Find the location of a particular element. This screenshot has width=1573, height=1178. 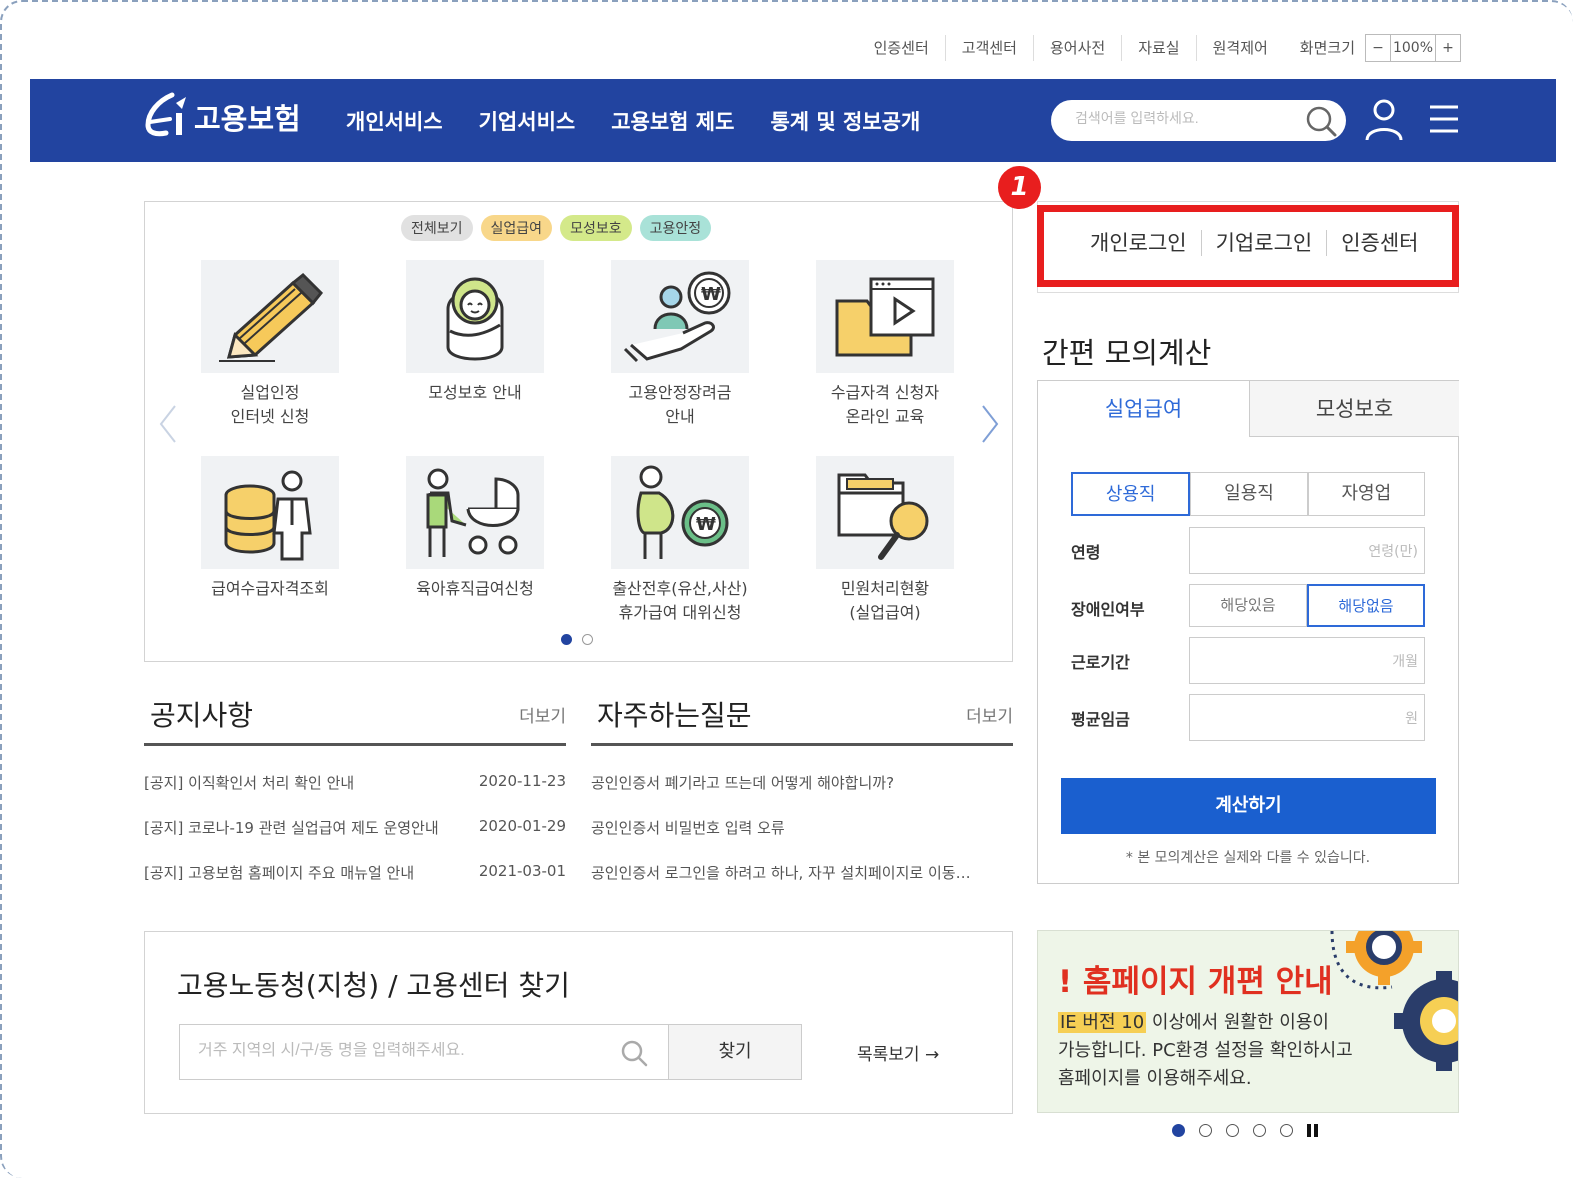

quick-tile: 수급자격 신청자 온라인 교육 is located at coordinates (885, 344).